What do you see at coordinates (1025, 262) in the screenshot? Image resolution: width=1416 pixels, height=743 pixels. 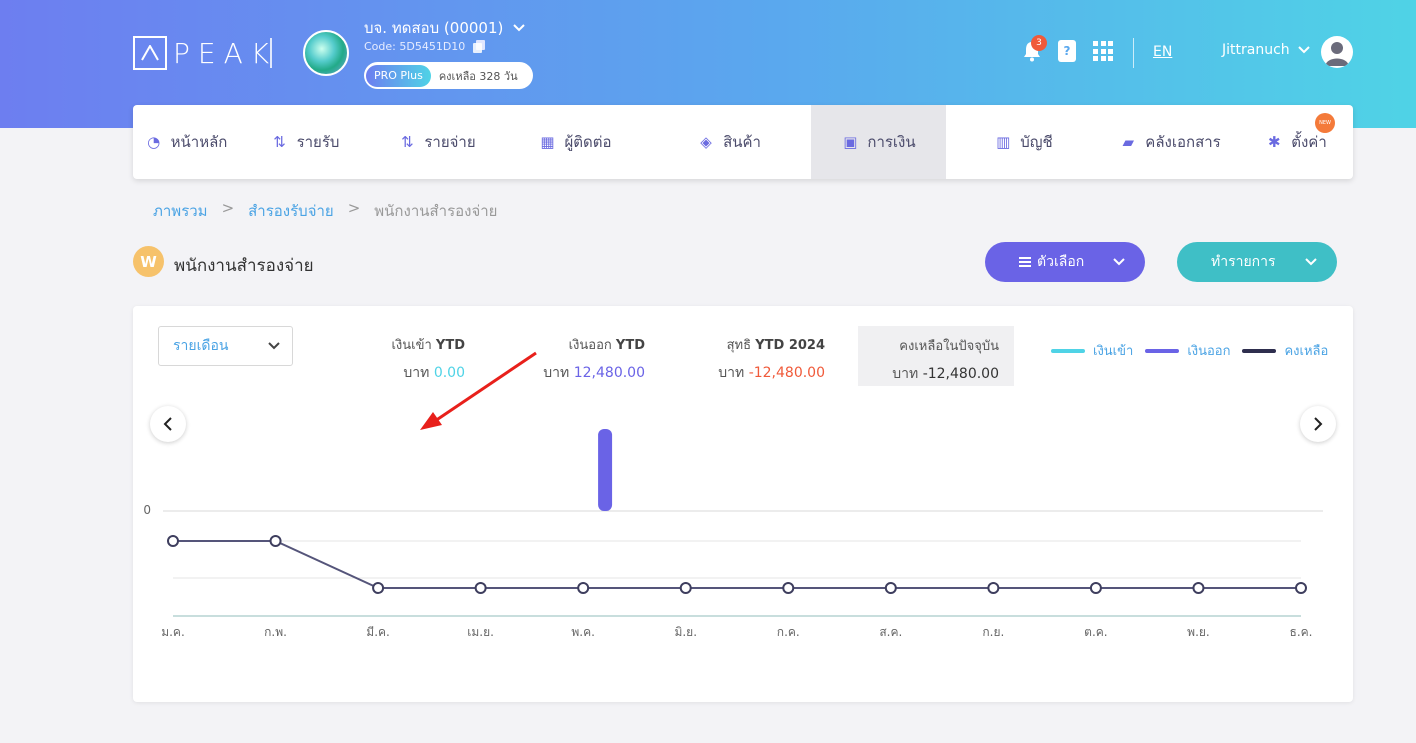 I see `menu-icon` at bounding box center [1025, 262].